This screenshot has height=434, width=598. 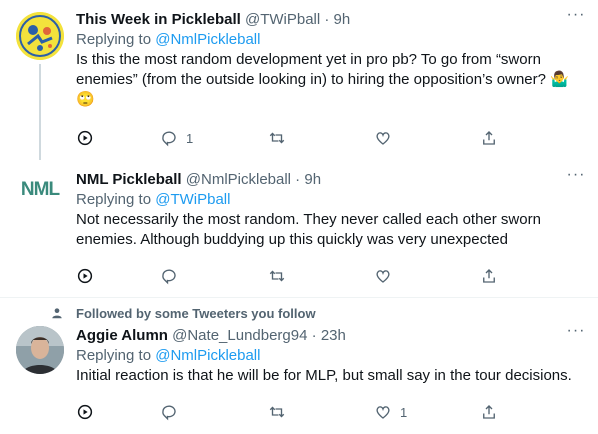 I want to click on reply-count: 1, so click(x=190, y=138).